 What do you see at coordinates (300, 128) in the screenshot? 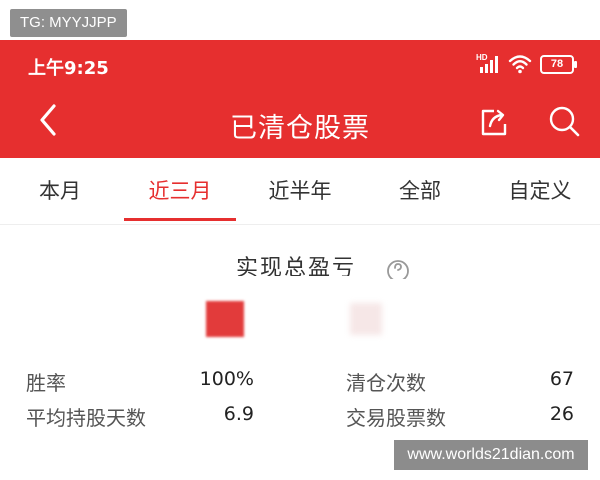
I see `page-title: 已清仓股票` at bounding box center [300, 128].